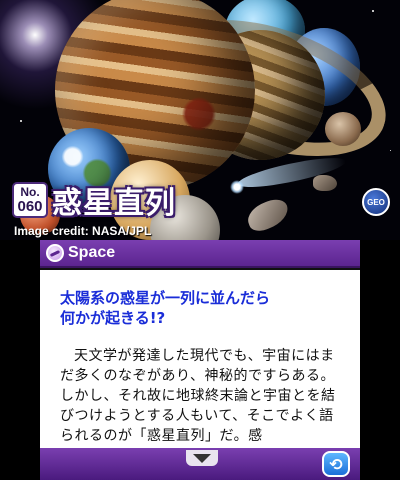  I want to click on comet, so click(237, 187).